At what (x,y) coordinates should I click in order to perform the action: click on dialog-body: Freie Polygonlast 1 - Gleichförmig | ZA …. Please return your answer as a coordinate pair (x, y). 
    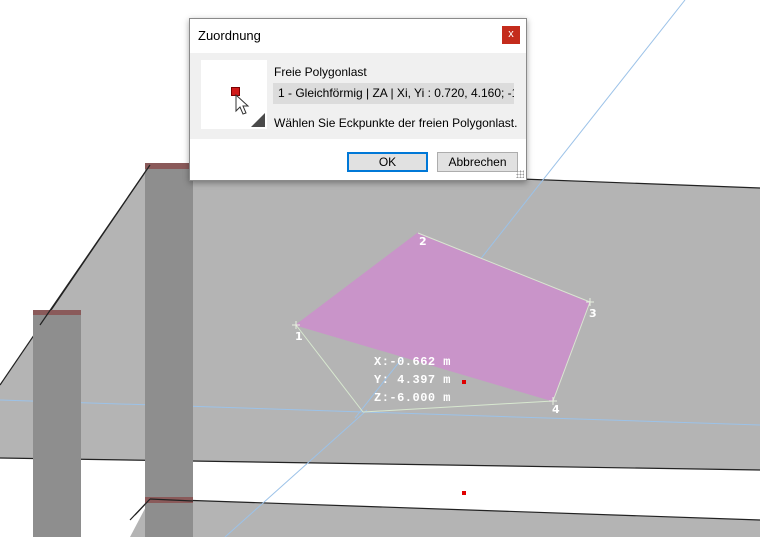
    Looking at the image, I should click on (358, 96).